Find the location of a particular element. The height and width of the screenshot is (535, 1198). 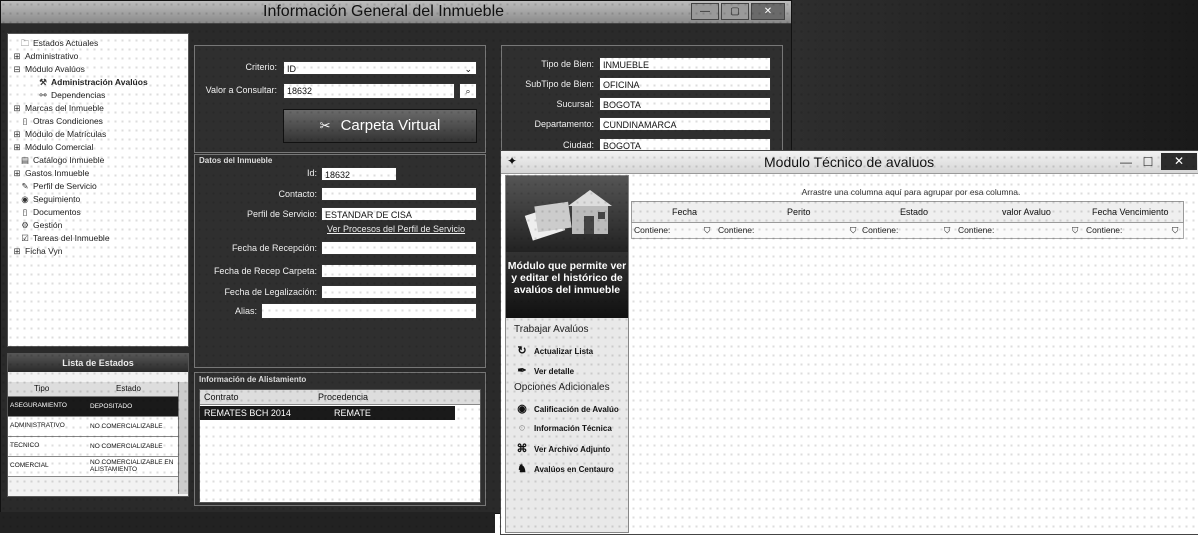

departamento-label: Departamento: is located at coordinates (564, 124).